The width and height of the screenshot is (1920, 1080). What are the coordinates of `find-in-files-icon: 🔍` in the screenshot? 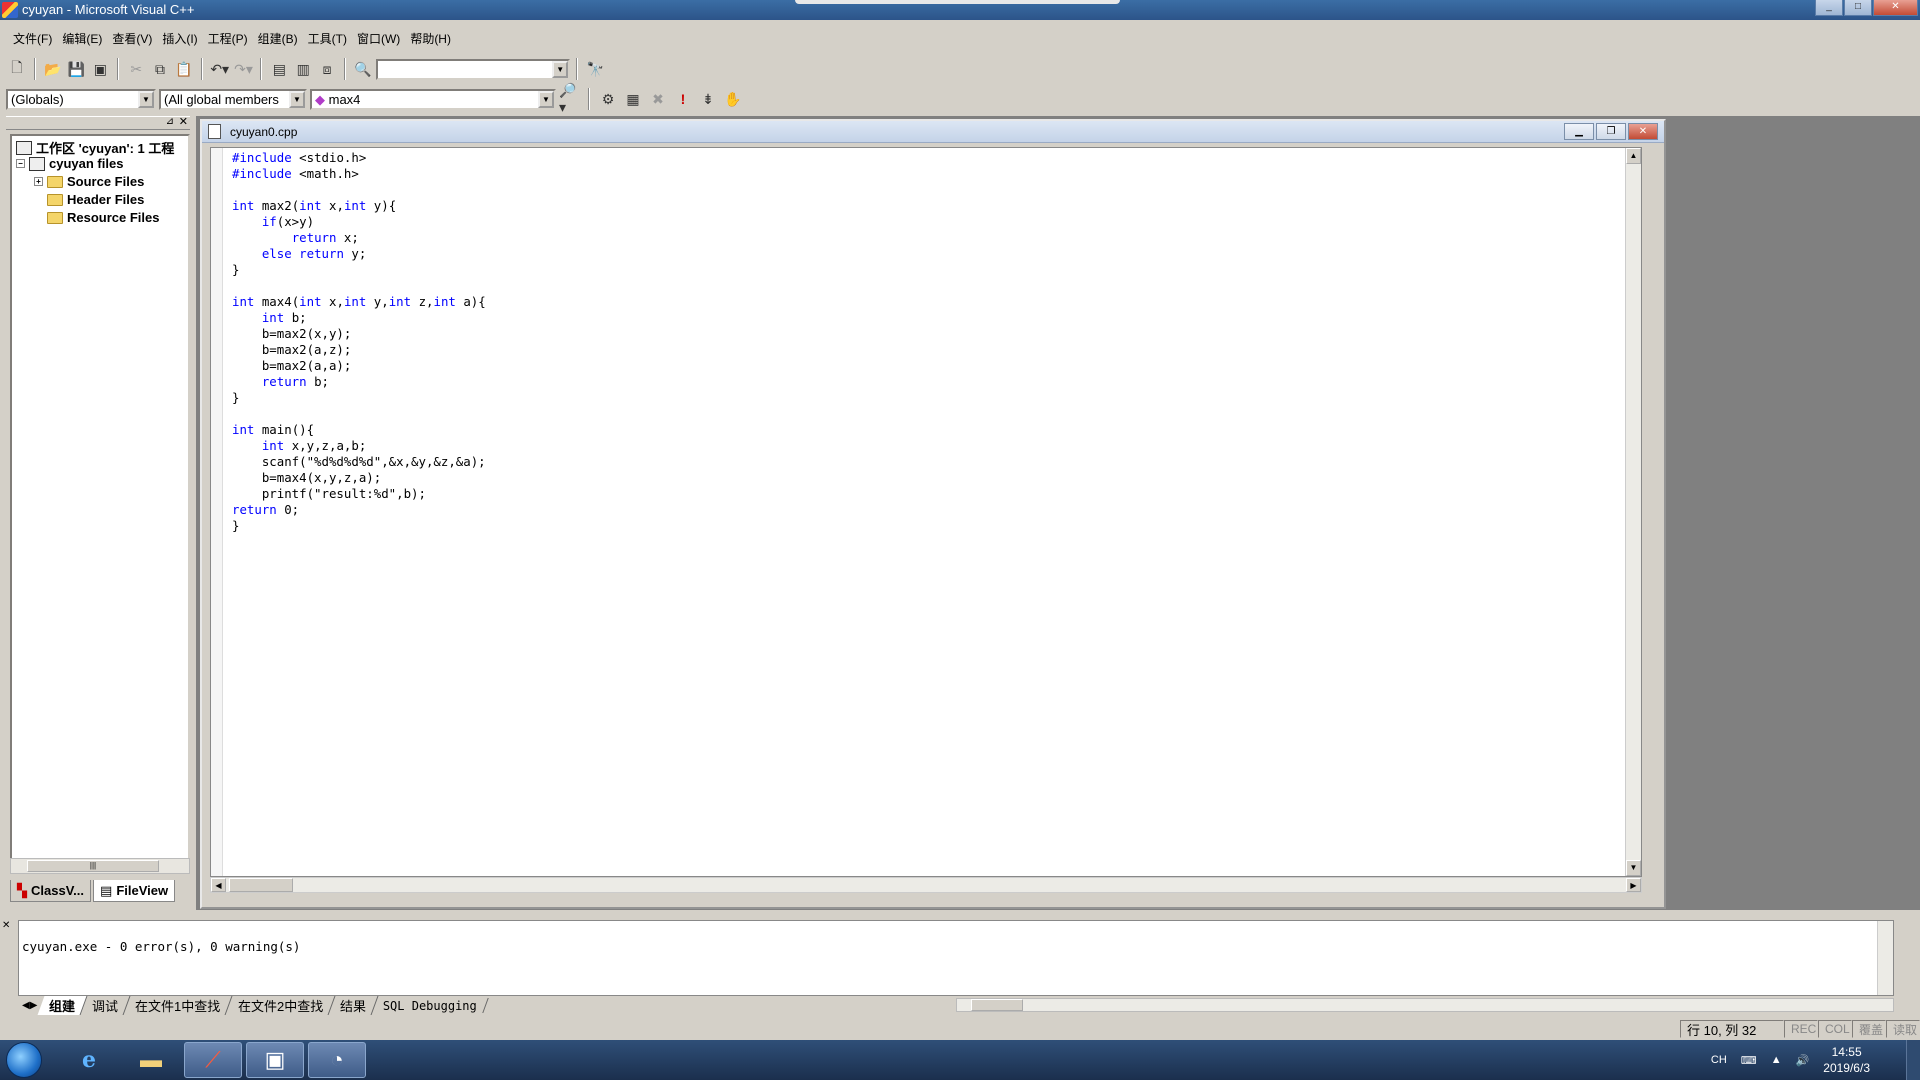 It's located at (363, 69).